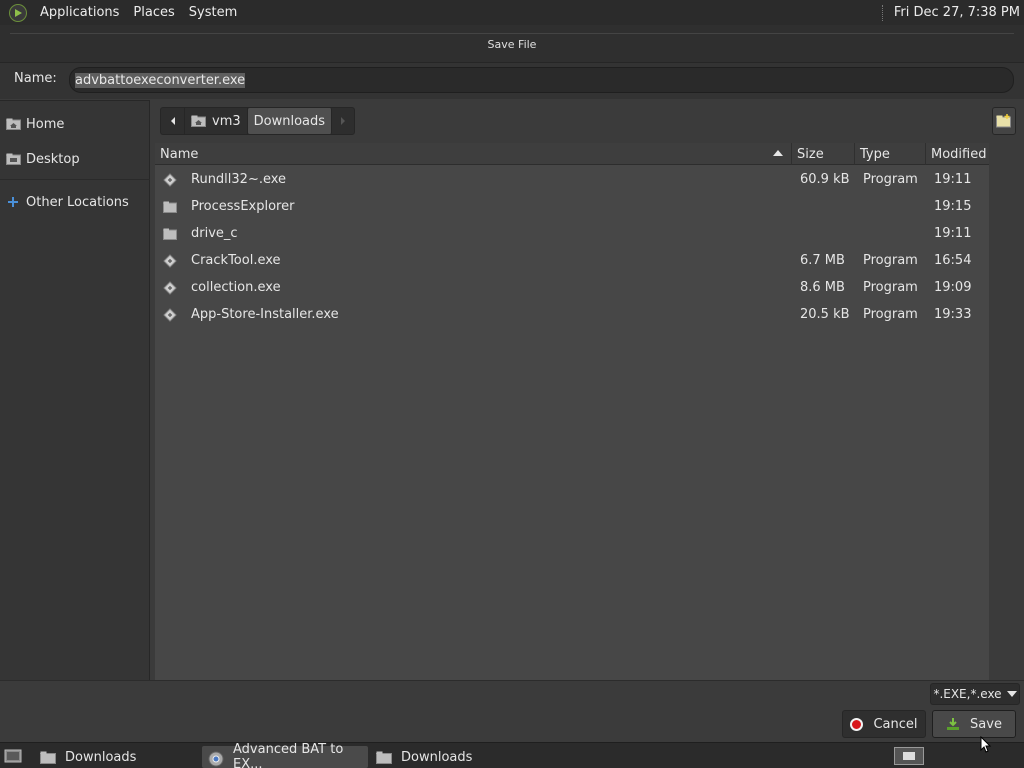 This screenshot has width=1024, height=768. I want to click on file-name-cell: collection.exe, so click(218, 287).